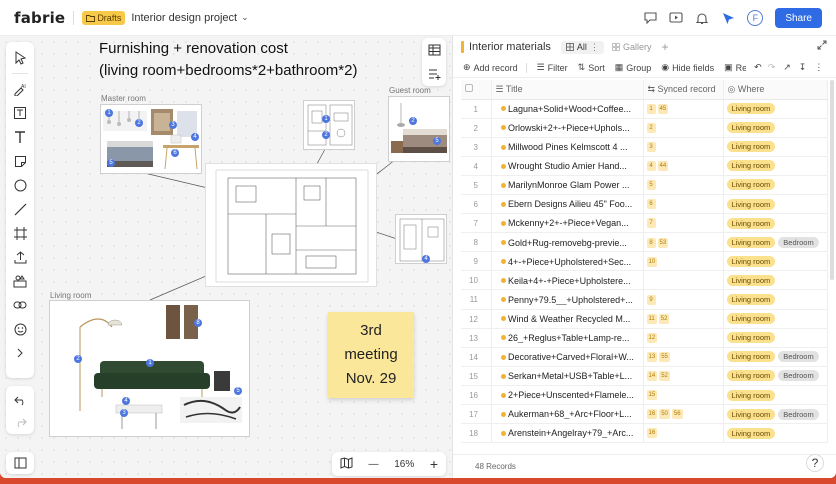 Image resolution: width=836 pixels, height=484 pixels. What do you see at coordinates (490, 67) in the screenshot?
I see `add-record-button: ⊕ Add record` at bounding box center [490, 67].